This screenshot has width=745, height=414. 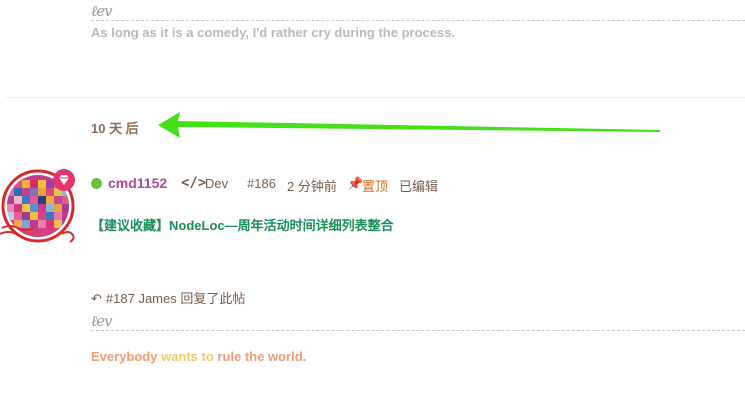 I want to click on edited-label: 已编辑, so click(x=418, y=185).